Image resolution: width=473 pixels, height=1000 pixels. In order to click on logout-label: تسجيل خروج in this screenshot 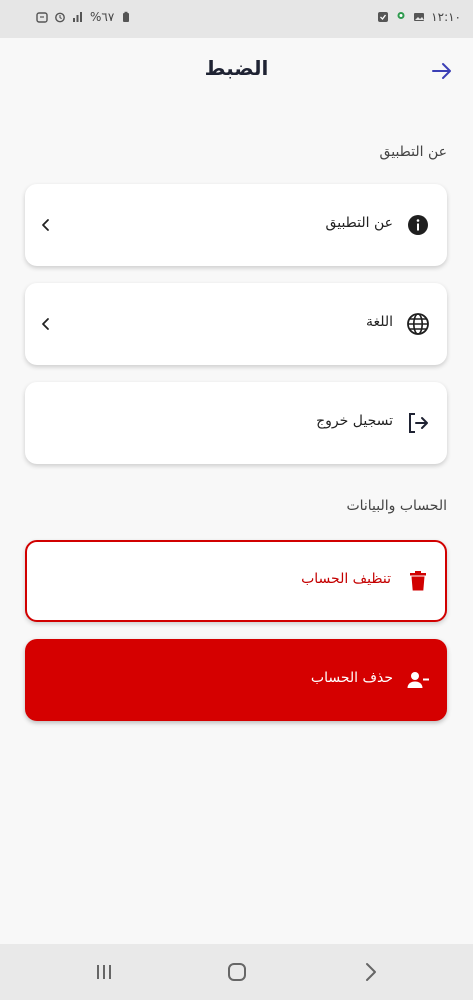, I will do `click(354, 421)`.